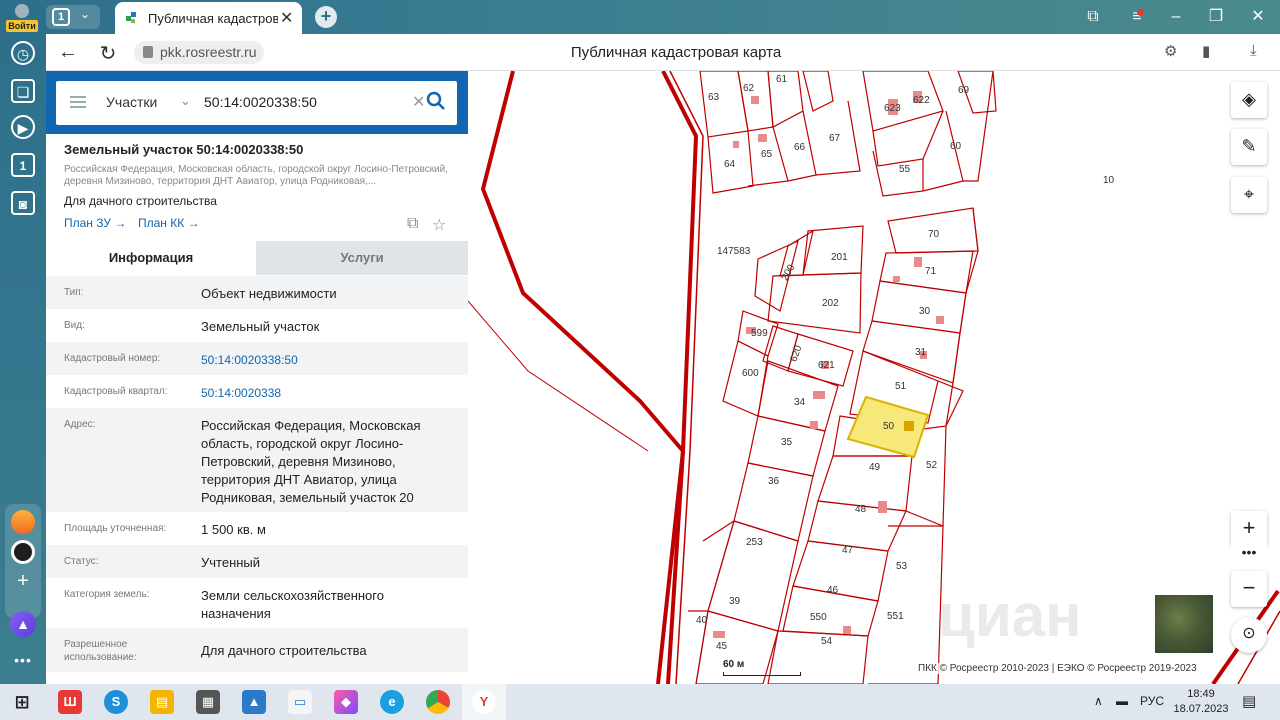  What do you see at coordinates (1216, 17) in the screenshot?
I see `restore-icon: ❐` at bounding box center [1216, 17].